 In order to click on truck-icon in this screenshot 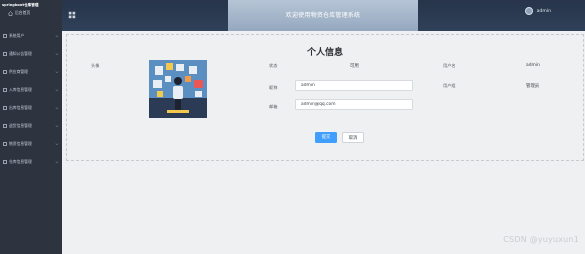, I will do `click(5, 72)`.